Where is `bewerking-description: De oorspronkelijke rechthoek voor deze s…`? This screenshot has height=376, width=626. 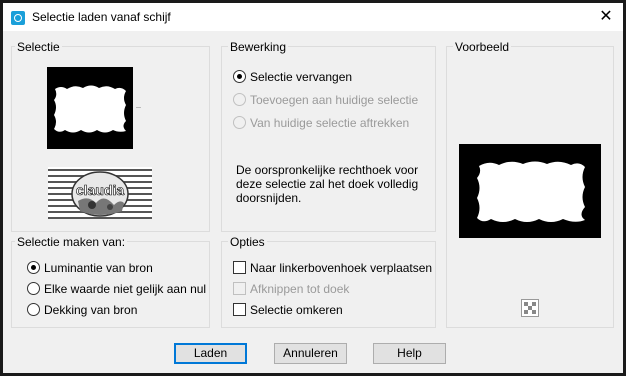 bewerking-description: De oorspronkelijke rechthoek voor deze s… is located at coordinates (327, 184).